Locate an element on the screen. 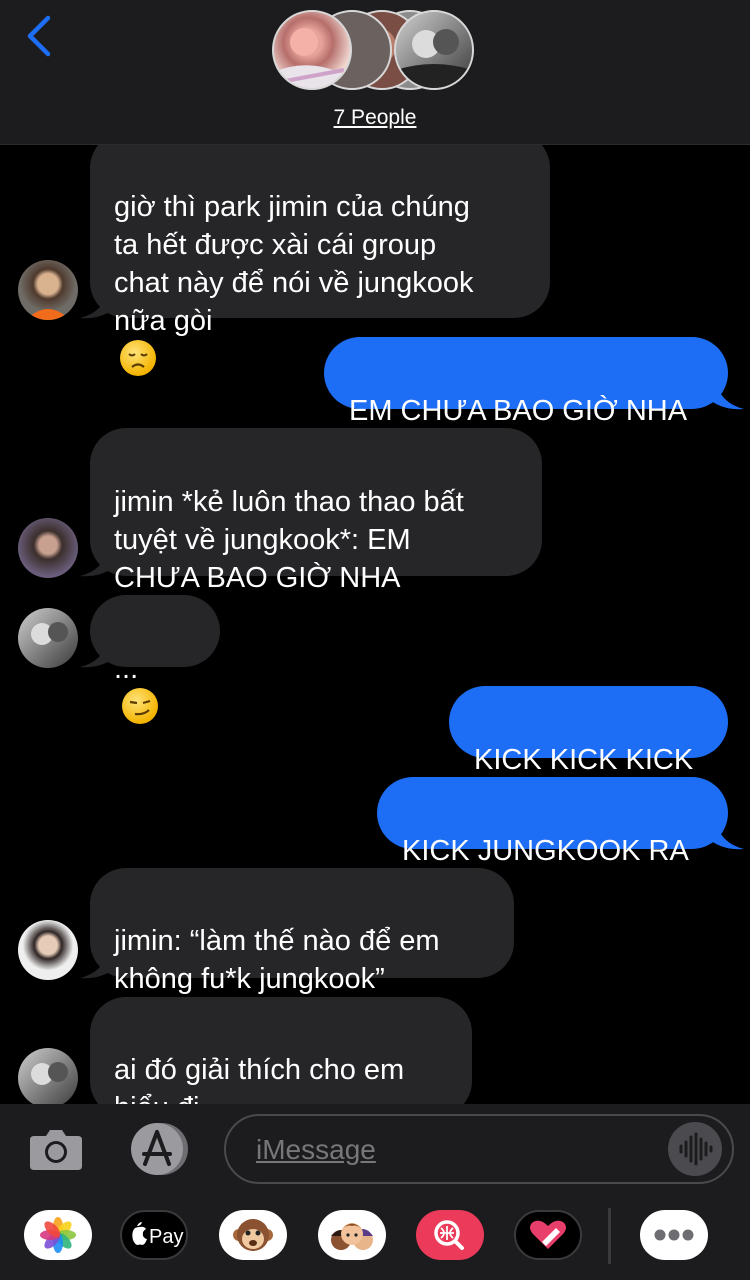 This screenshot has width=750, height=1280. message-text: EM CHƯA BAO GIỜ NHA is located at coordinates (518, 411).